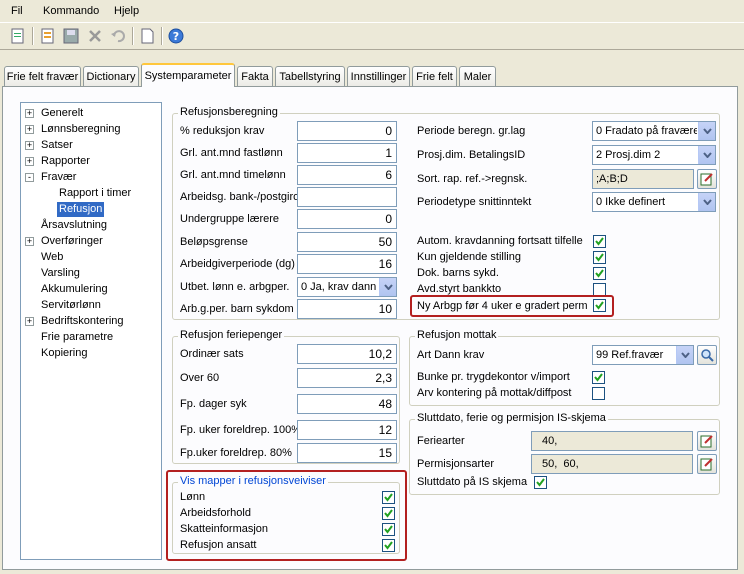  What do you see at coordinates (388, 545) in the screenshot?
I see `refusjon-ansatt-checkbox` at bounding box center [388, 545].